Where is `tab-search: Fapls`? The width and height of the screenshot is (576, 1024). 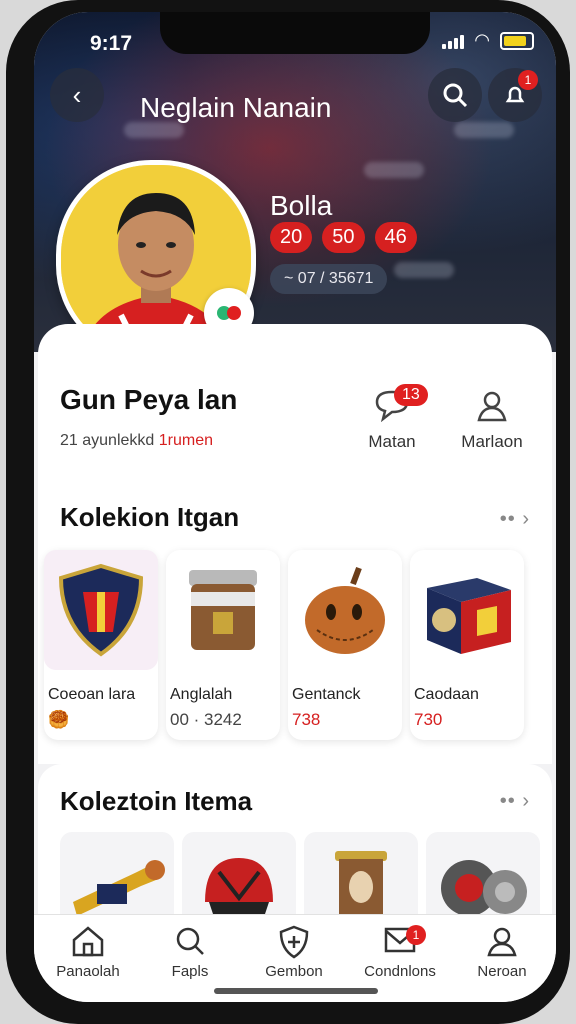 tab-search: Fapls is located at coordinates (190, 952).